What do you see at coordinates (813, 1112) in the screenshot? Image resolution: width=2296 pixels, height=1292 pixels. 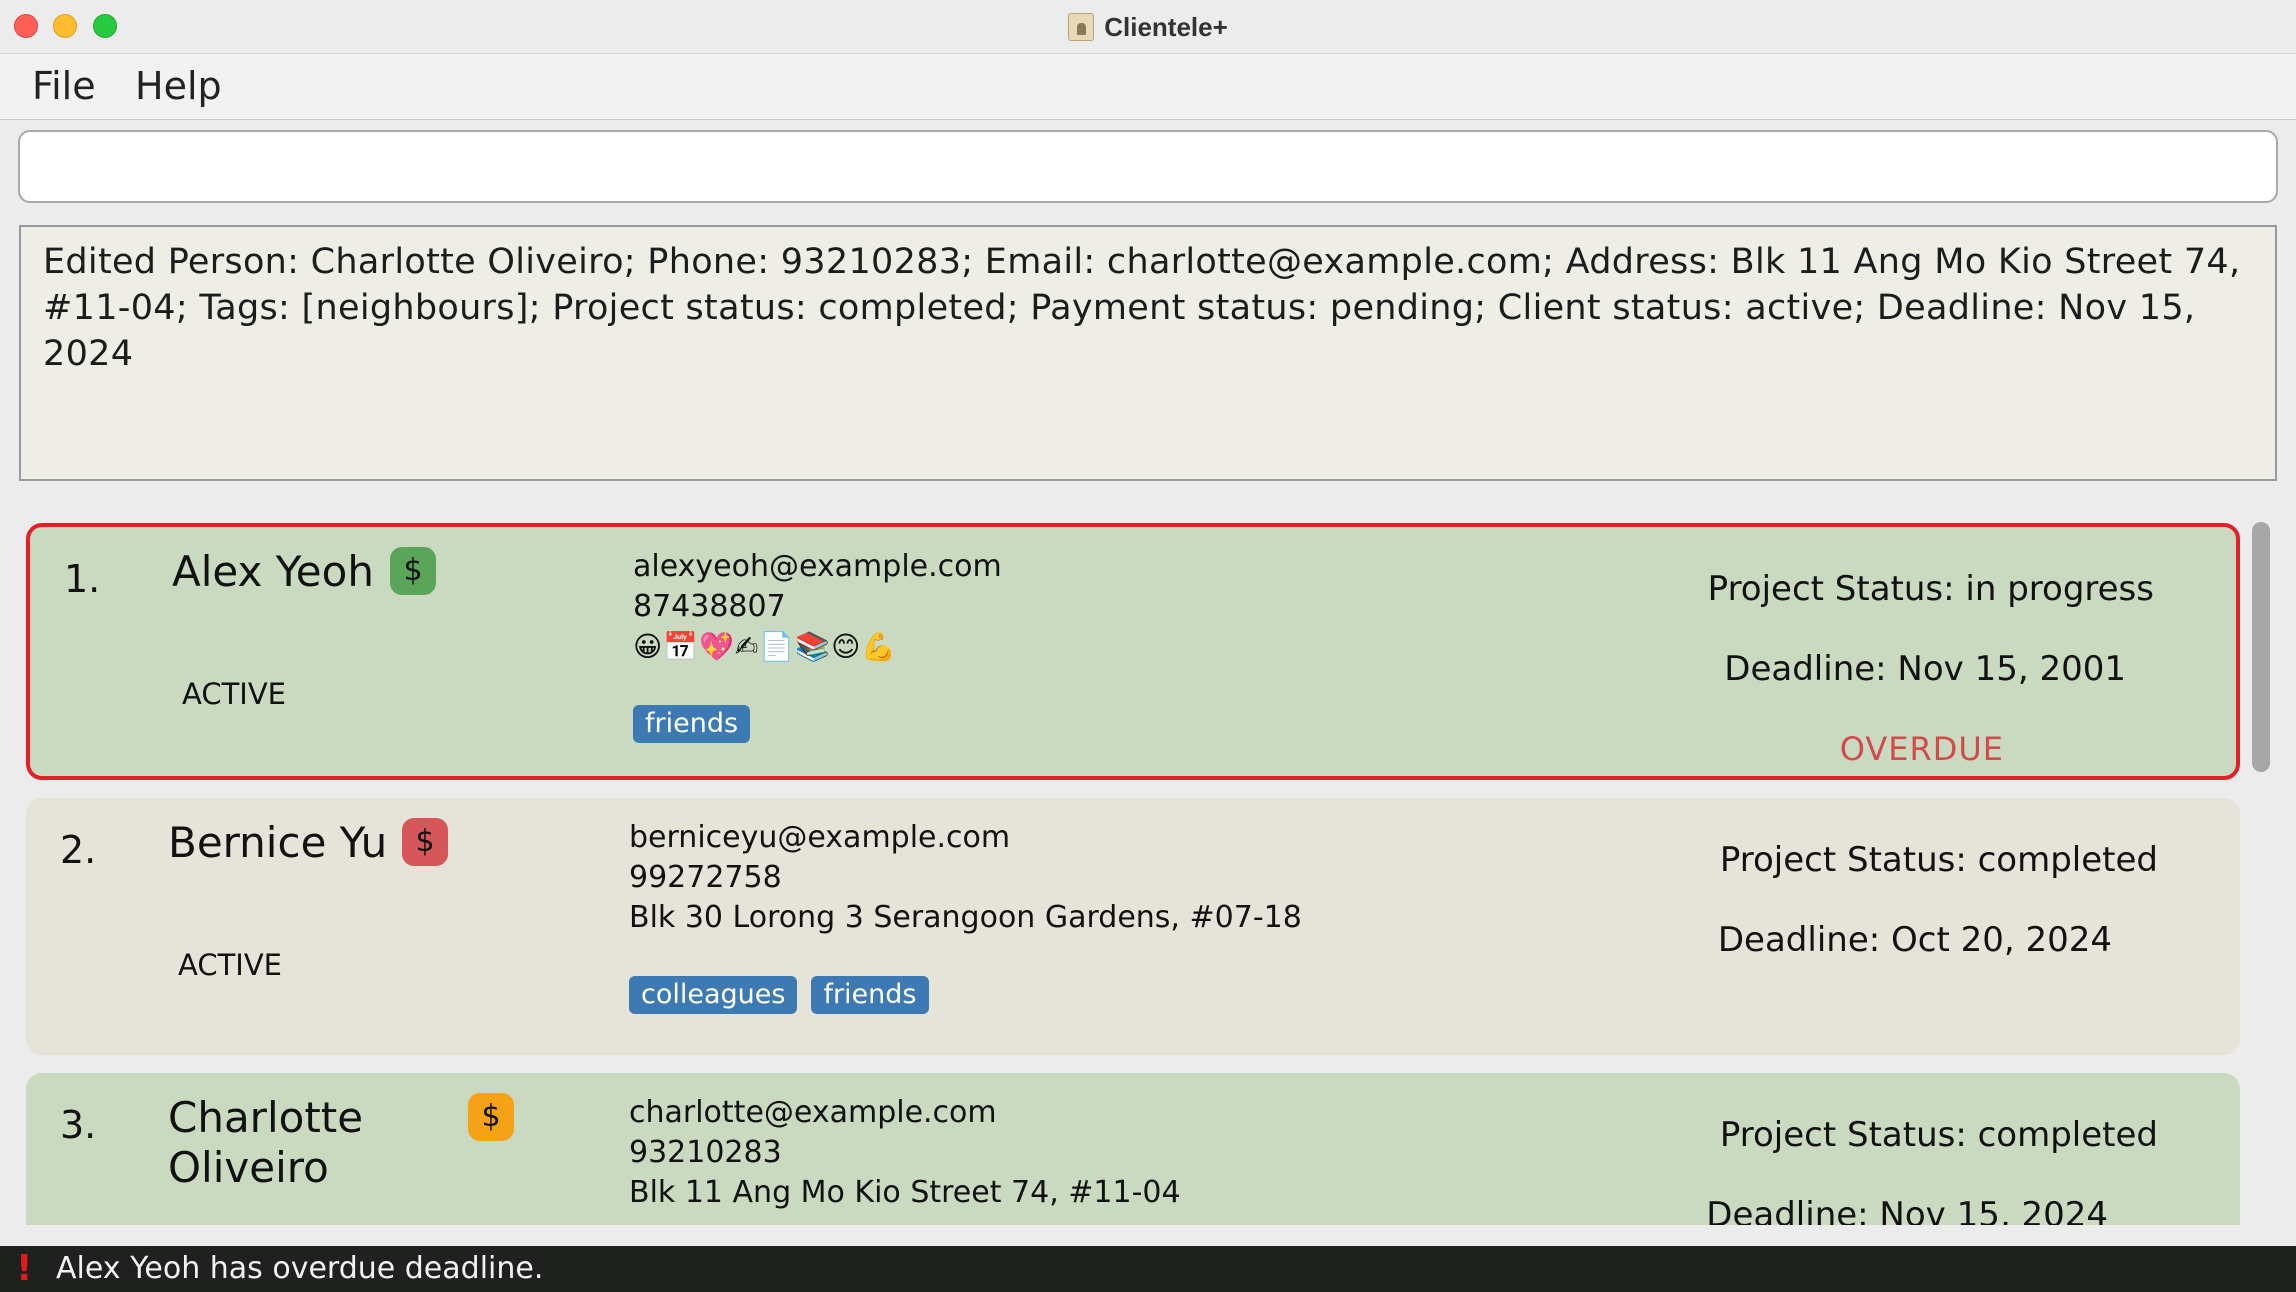 I see `person-email: charlotte@example.com` at bounding box center [813, 1112].